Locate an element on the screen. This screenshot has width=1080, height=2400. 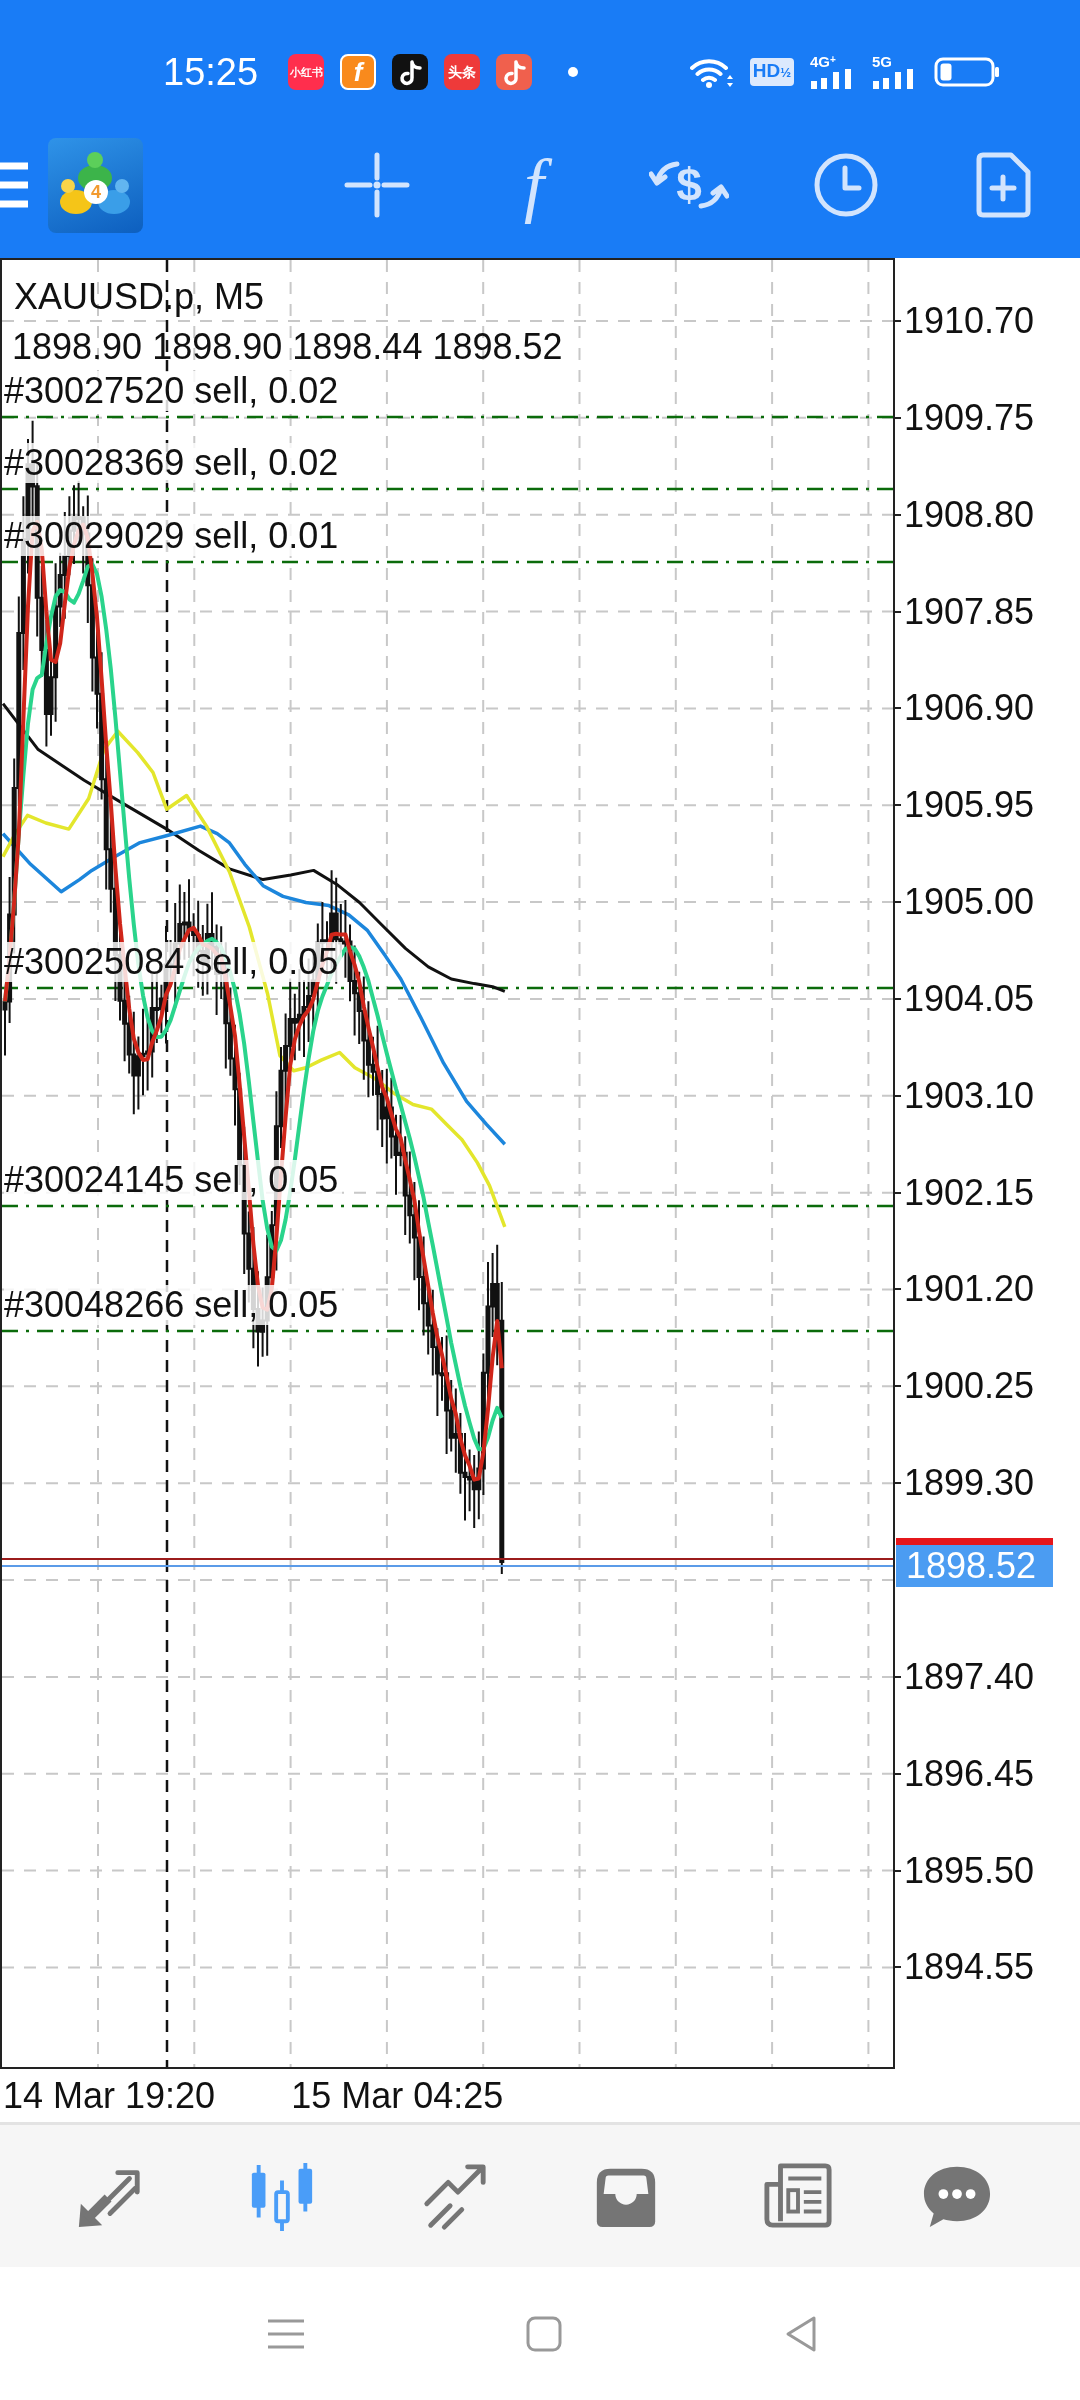
network-type-label: 4G$^{+}$ is located at coordinates (823, 61).